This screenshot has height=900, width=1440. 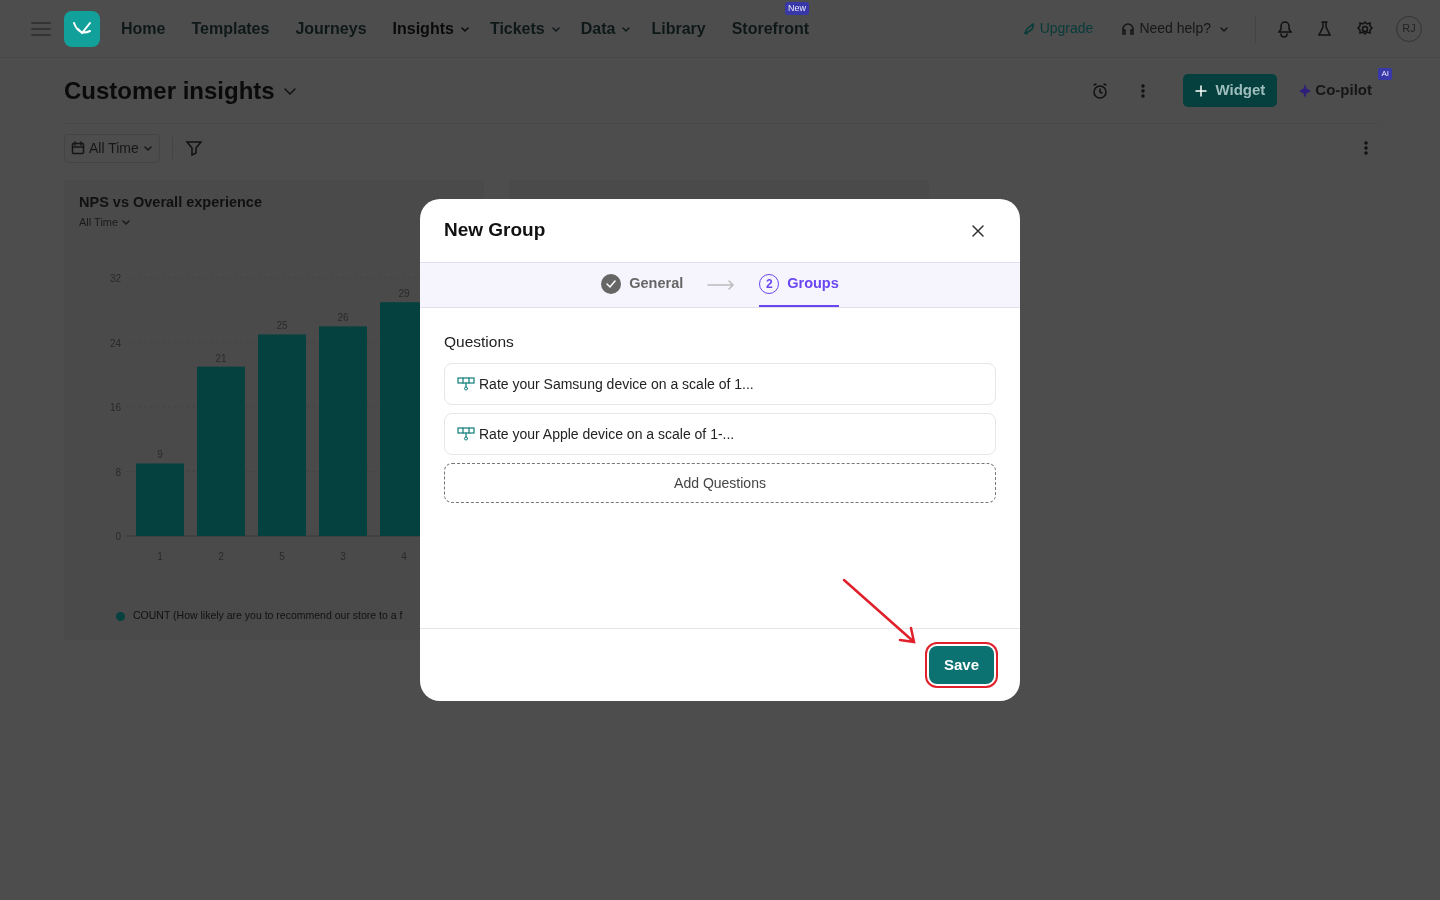 I want to click on step-tab: General, so click(x=642, y=285).